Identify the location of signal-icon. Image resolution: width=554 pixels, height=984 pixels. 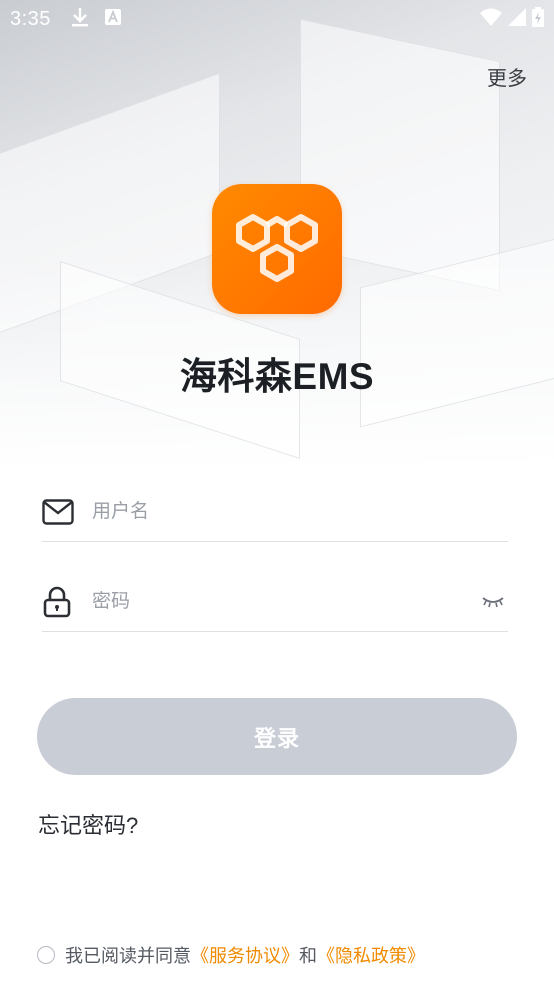
(517, 19).